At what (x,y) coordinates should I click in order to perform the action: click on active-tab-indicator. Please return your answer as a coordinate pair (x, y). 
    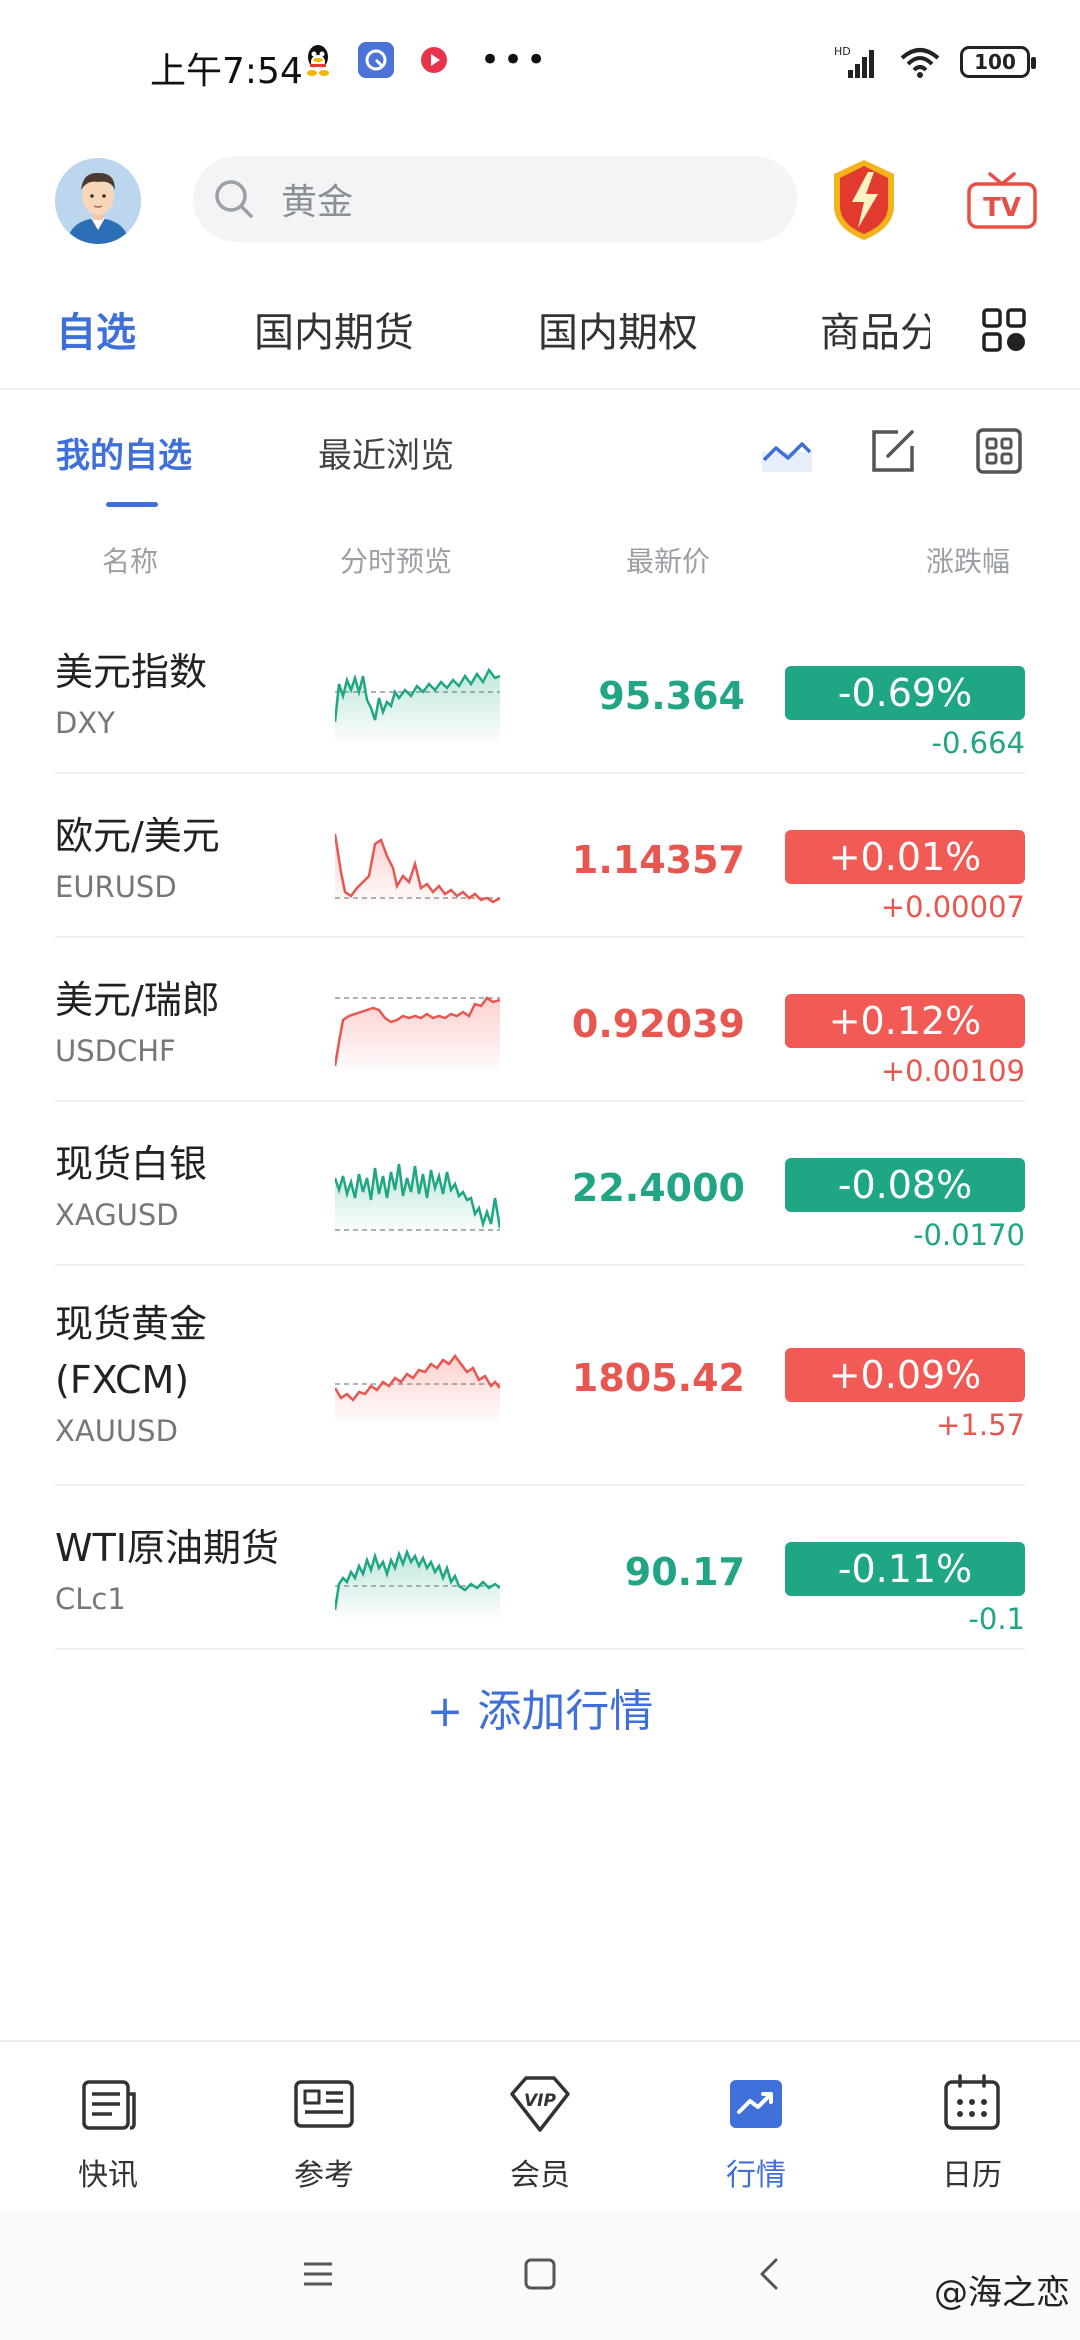
    Looking at the image, I should click on (132, 504).